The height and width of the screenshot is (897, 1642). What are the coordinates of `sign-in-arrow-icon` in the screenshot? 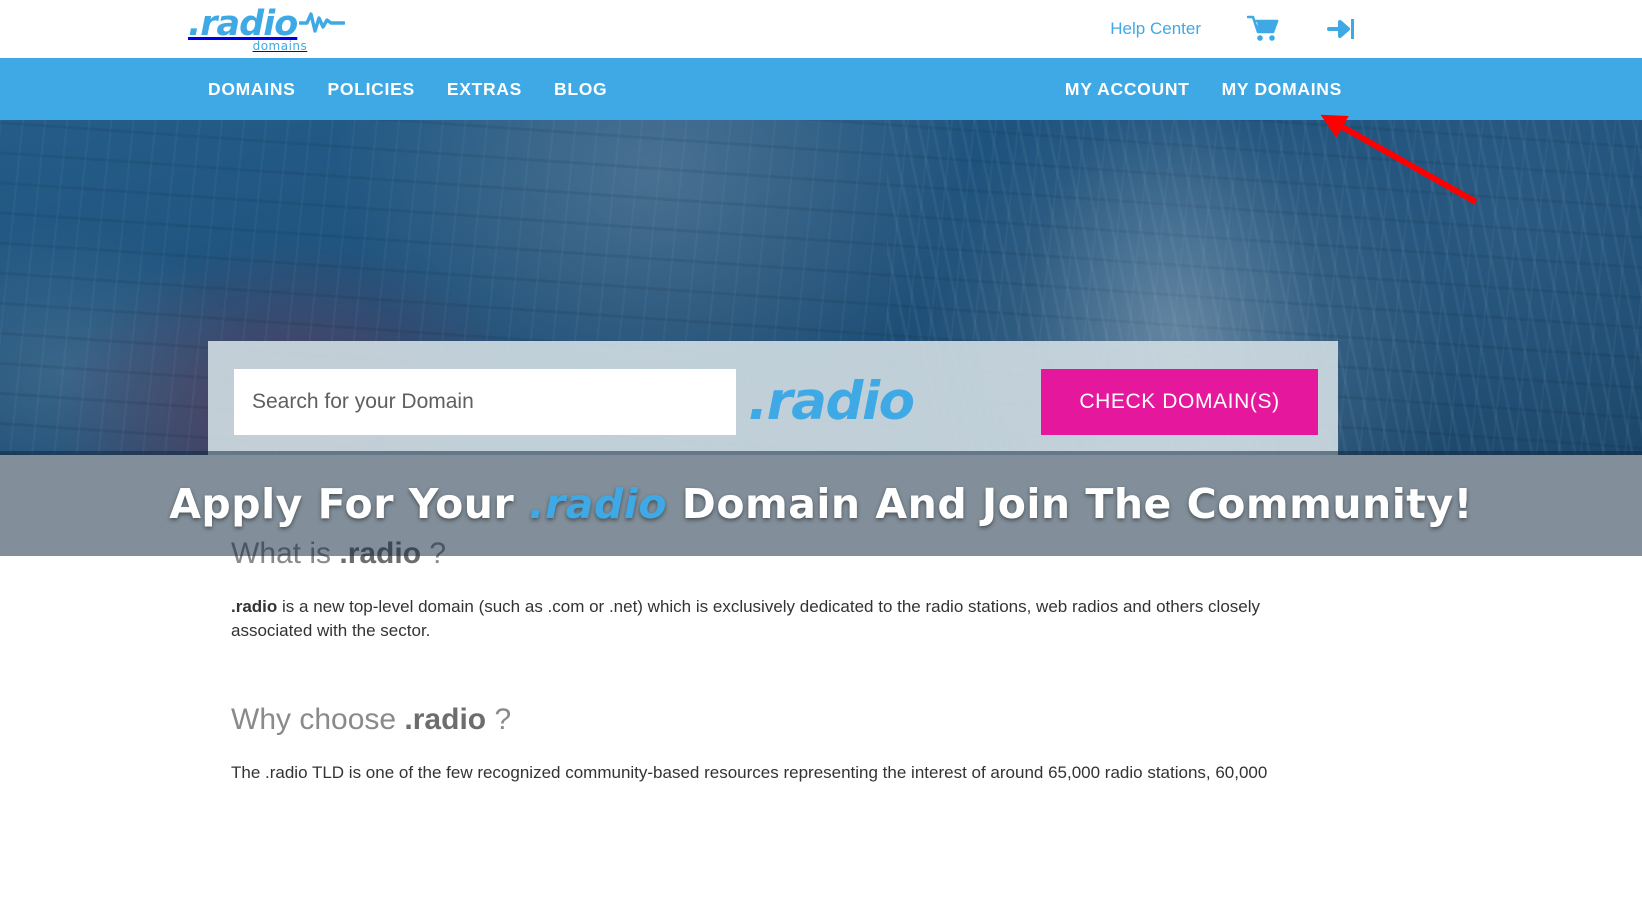 It's located at (1342, 29).